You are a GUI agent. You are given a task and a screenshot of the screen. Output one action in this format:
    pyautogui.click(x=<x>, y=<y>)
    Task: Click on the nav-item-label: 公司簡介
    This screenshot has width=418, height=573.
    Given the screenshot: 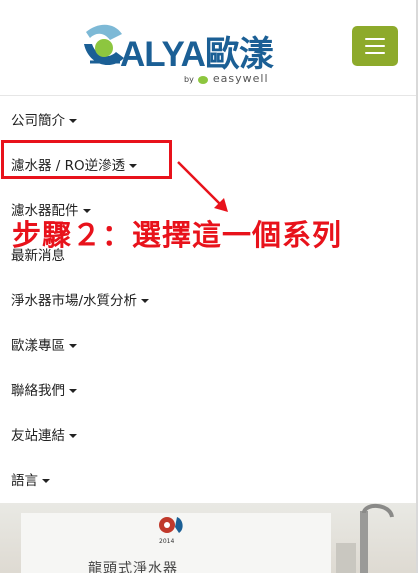 What is the action you would take?
    pyautogui.click(x=38, y=121)
    